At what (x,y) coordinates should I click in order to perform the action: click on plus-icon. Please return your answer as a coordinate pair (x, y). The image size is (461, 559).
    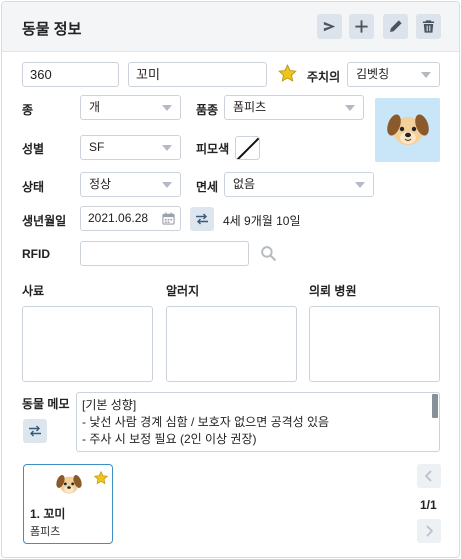
    Looking at the image, I should click on (361, 26).